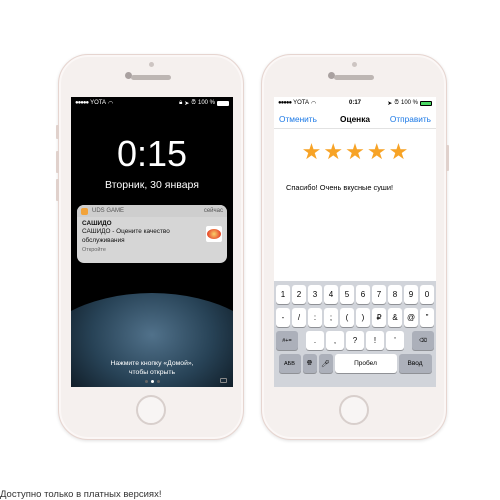 The width and height of the screenshot is (500, 500). Describe the element at coordinates (111, 103) in the screenshot. I see `wifi-icon: ◠` at that location.